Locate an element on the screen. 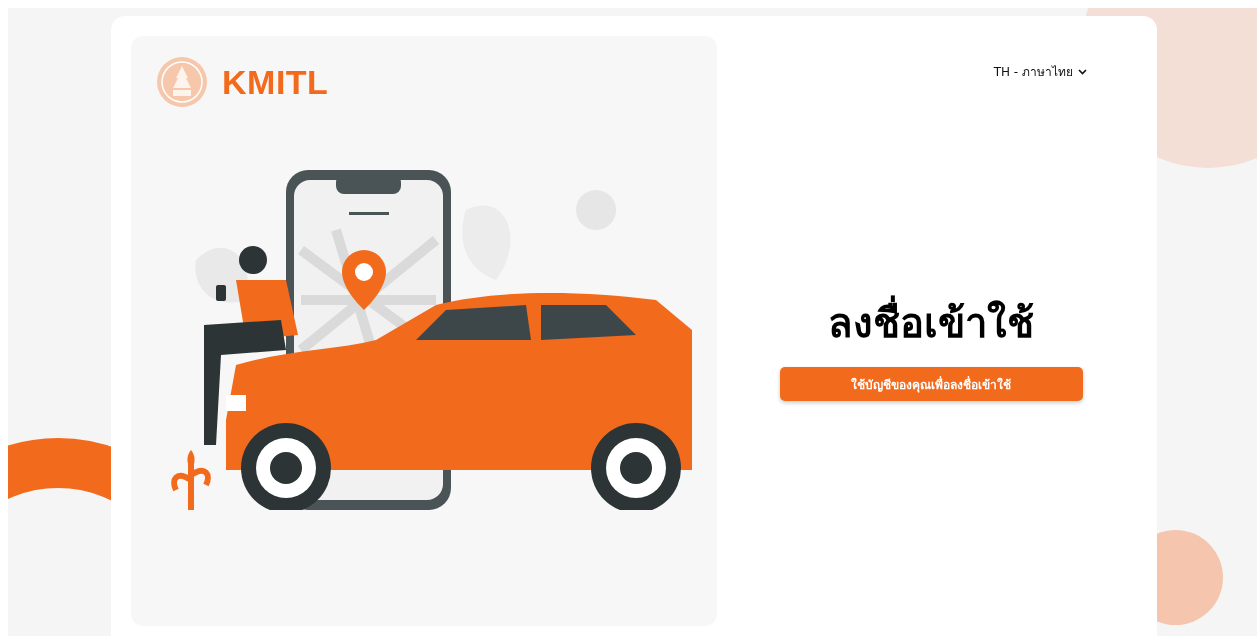  login-title: ลงชื่อเข้าใช้ is located at coordinates (931, 323).